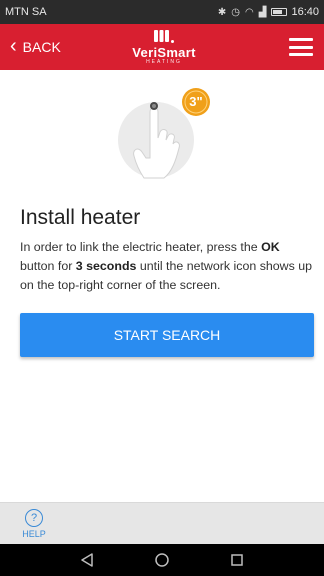 This screenshot has width=324, height=576. I want to click on instructions-part2: button for, so click(48, 266).